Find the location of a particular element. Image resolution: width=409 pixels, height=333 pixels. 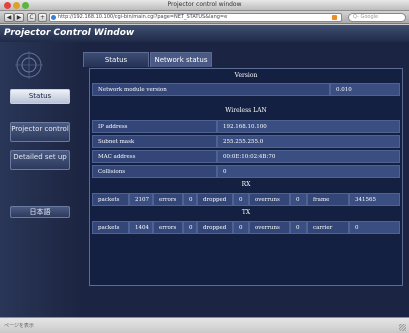

tx-cell: 1404 is located at coordinates (141, 227).